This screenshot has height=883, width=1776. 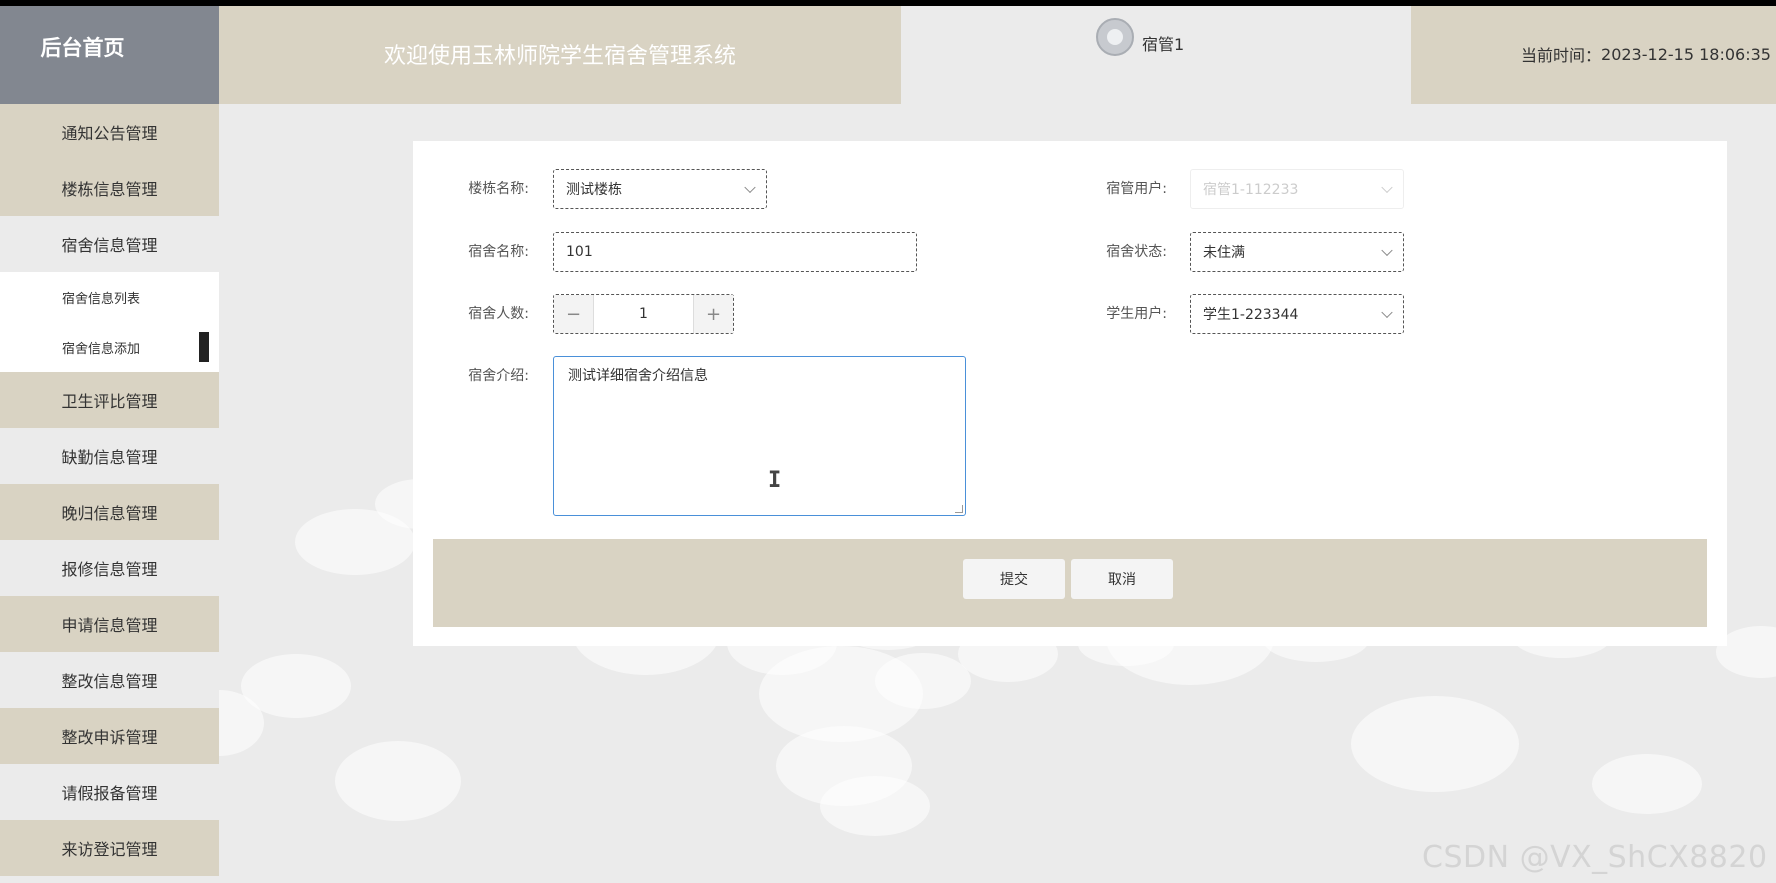 I want to click on intro-value: 测试详细宿舍介绍信息, so click(x=638, y=376).